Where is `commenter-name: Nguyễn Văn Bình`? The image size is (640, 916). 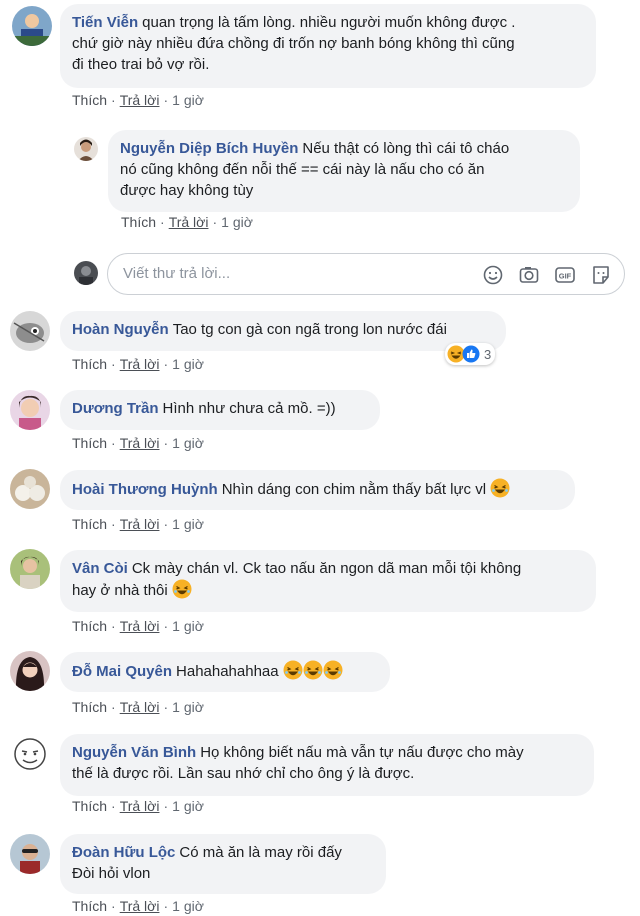 commenter-name: Nguyễn Văn Bình is located at coordinates (134, 752).